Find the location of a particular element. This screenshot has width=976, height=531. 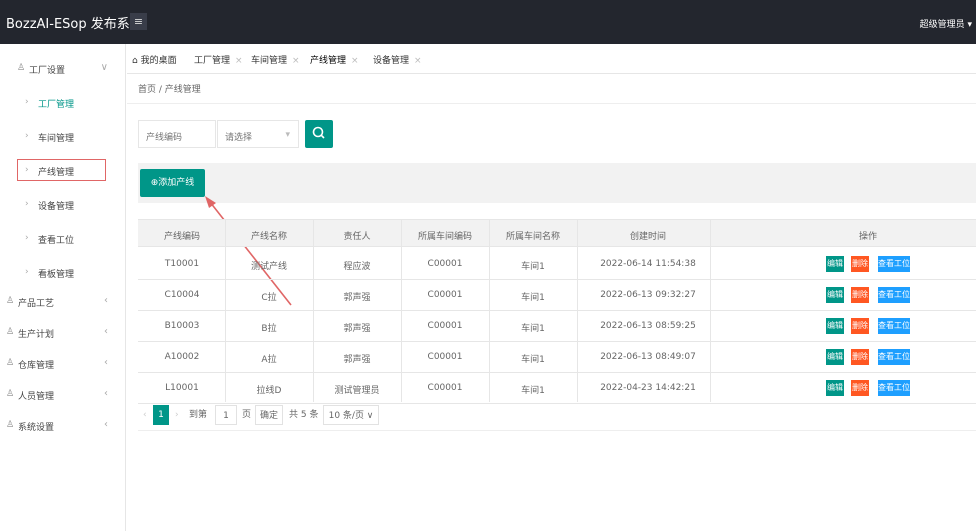

table-header: 产线编码 产线名称 责任人 所属车间编码 所属车间名称 创建时间 操作 is located at coordinates (557, 233).